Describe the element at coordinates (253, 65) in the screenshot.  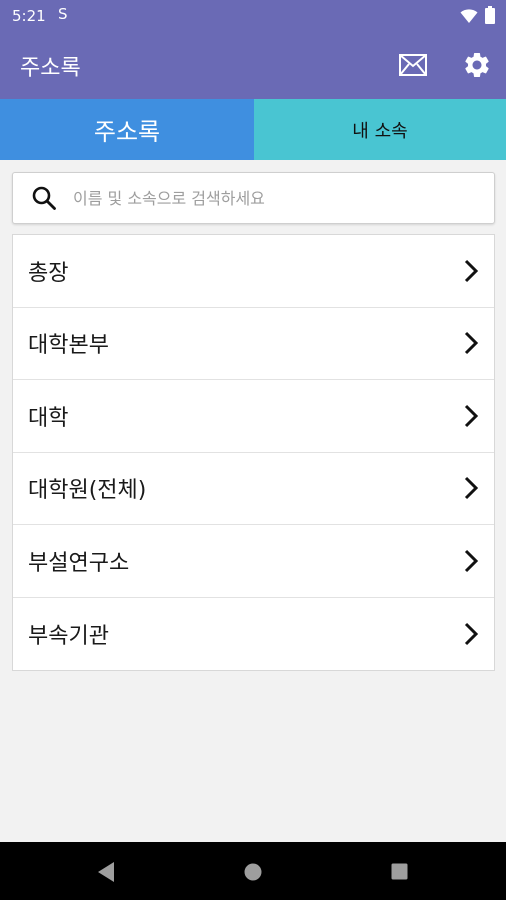
I see `app-bar: 주소록` at that location.